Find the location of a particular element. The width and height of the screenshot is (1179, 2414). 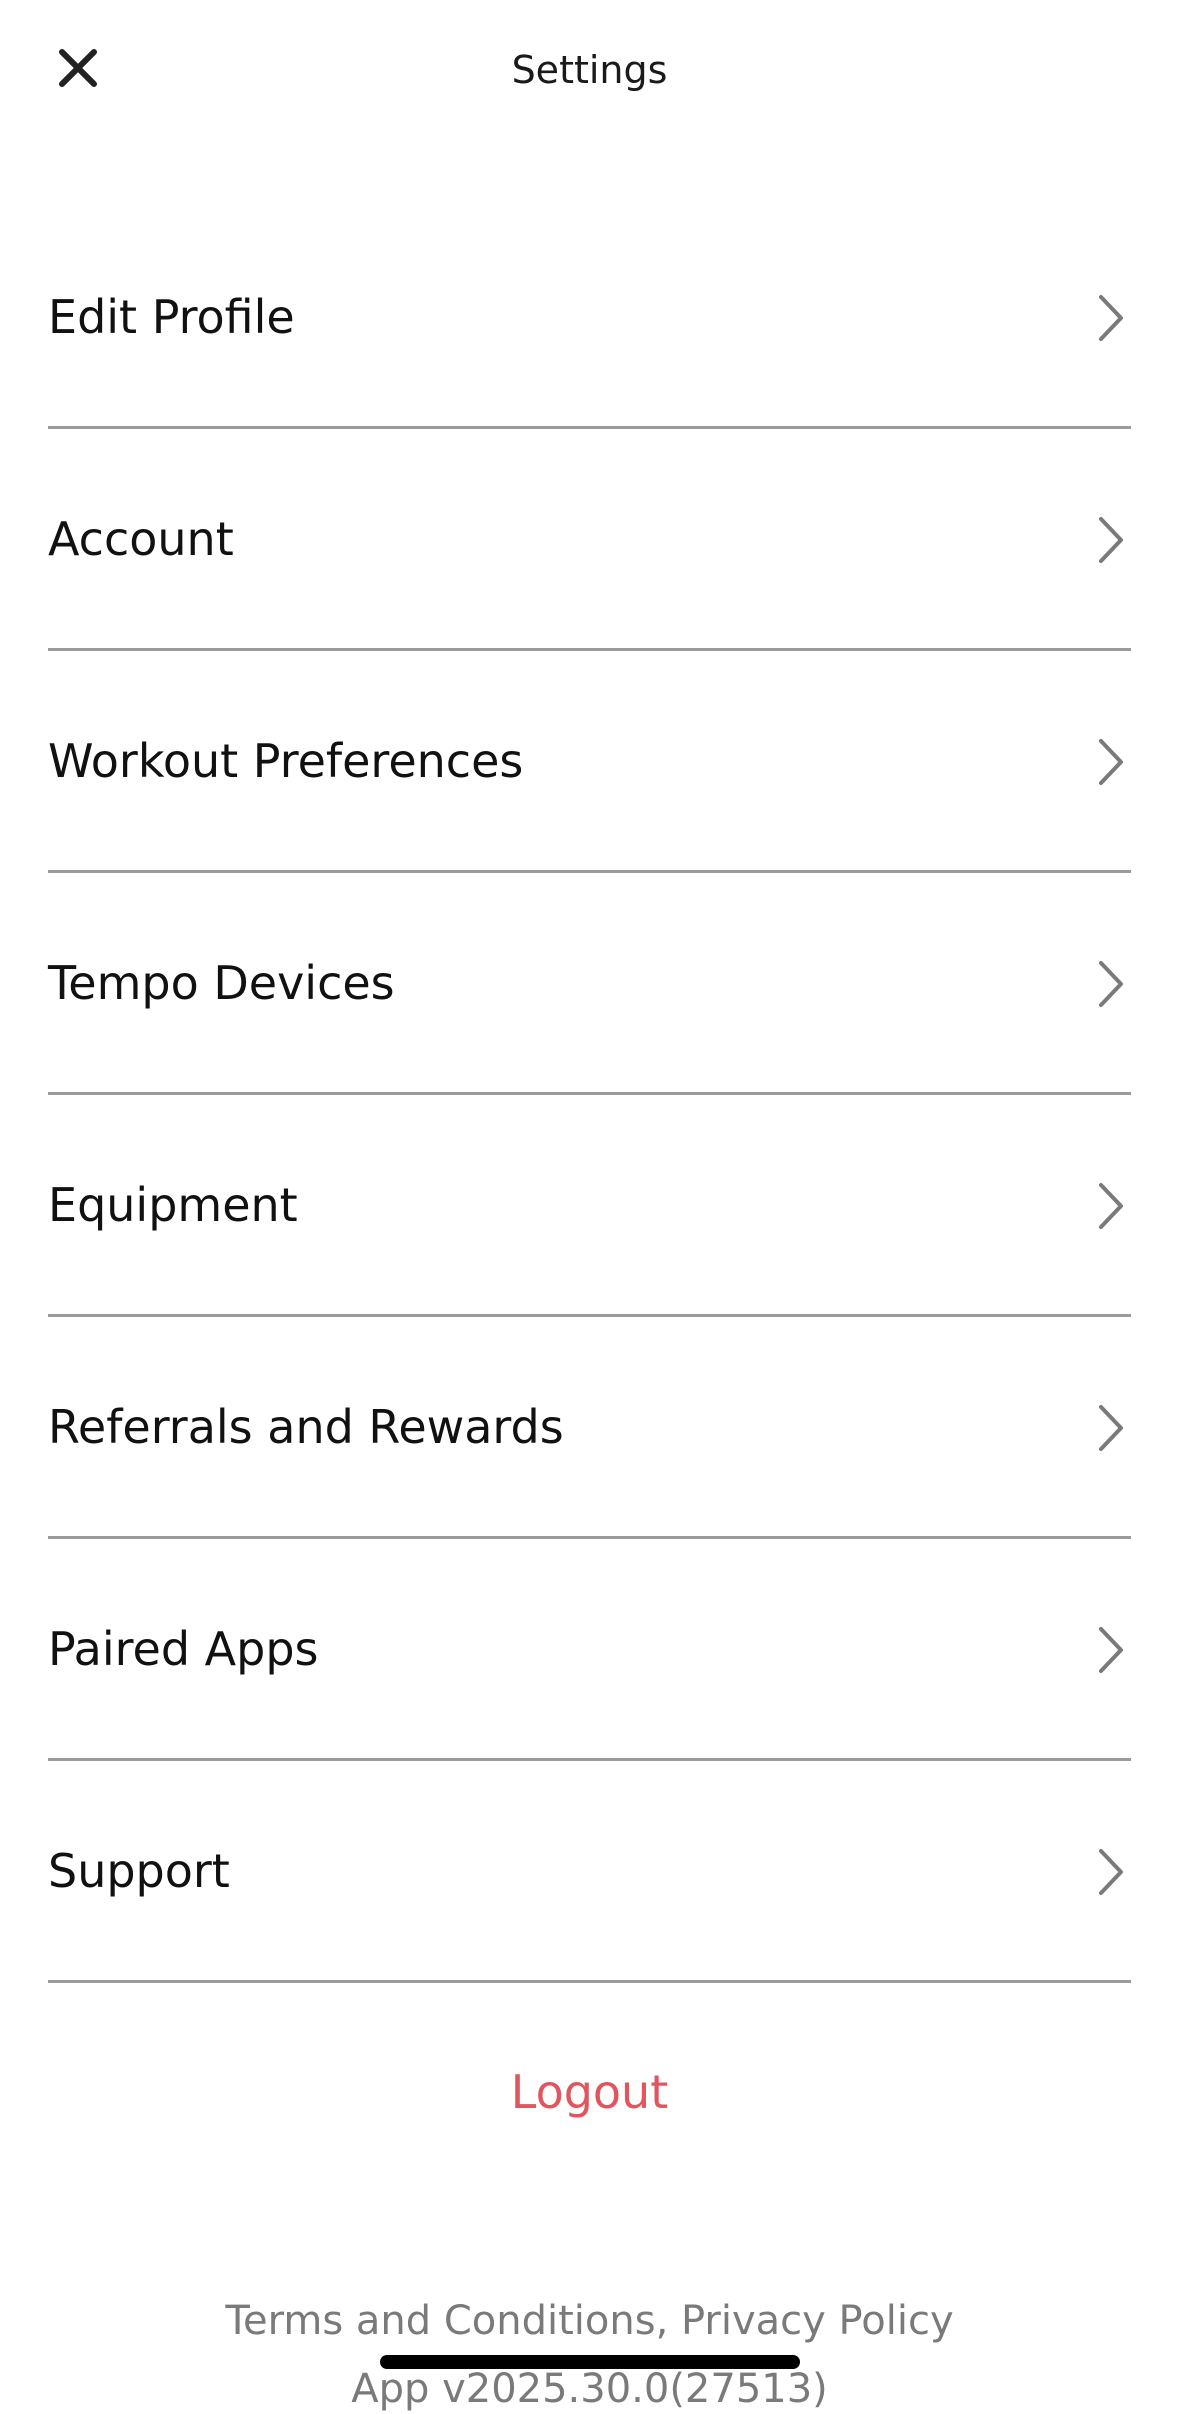

menu-item-label: Workout Preferences is located at coordinates (286, 761).